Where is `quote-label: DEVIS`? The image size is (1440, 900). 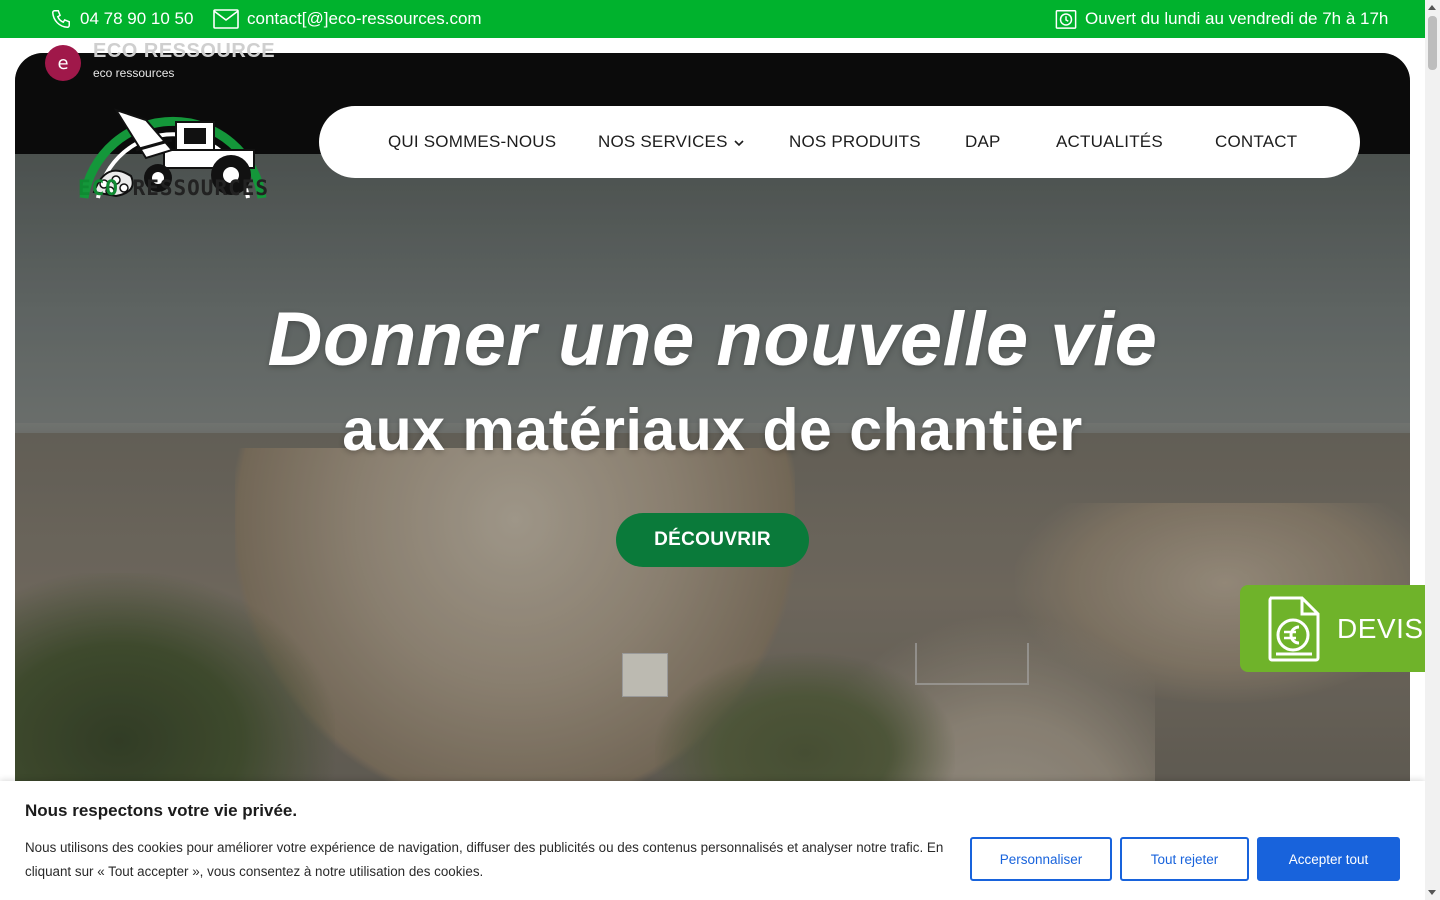 quote-label: DEVIS is located at coordinates (1380, 628).